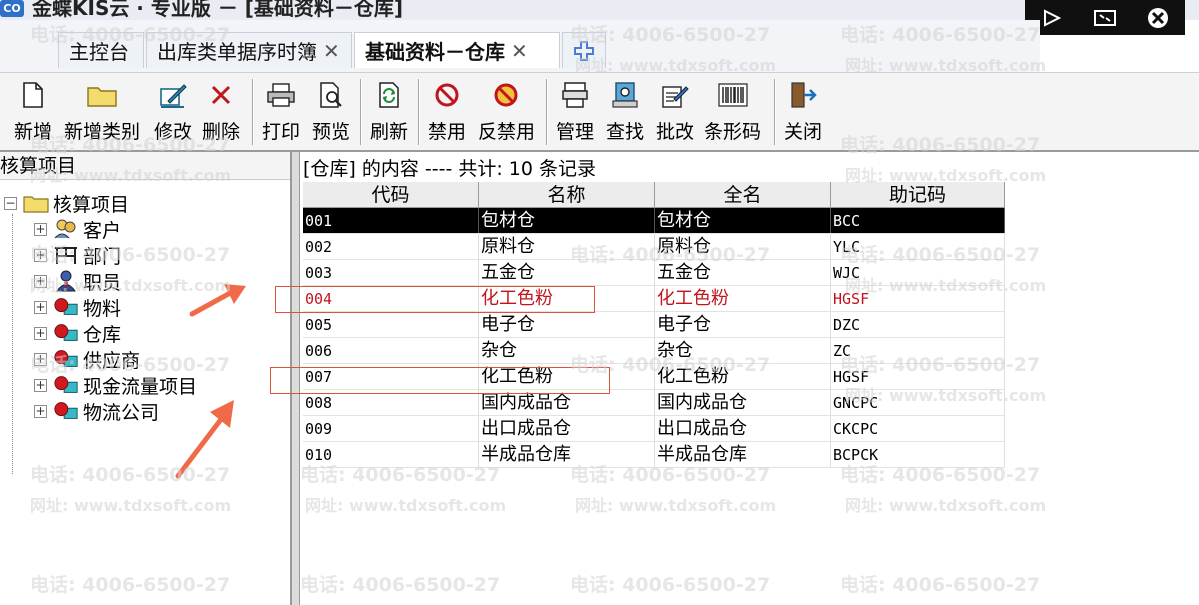  I want to click on manage-icon, so click(575, 95).